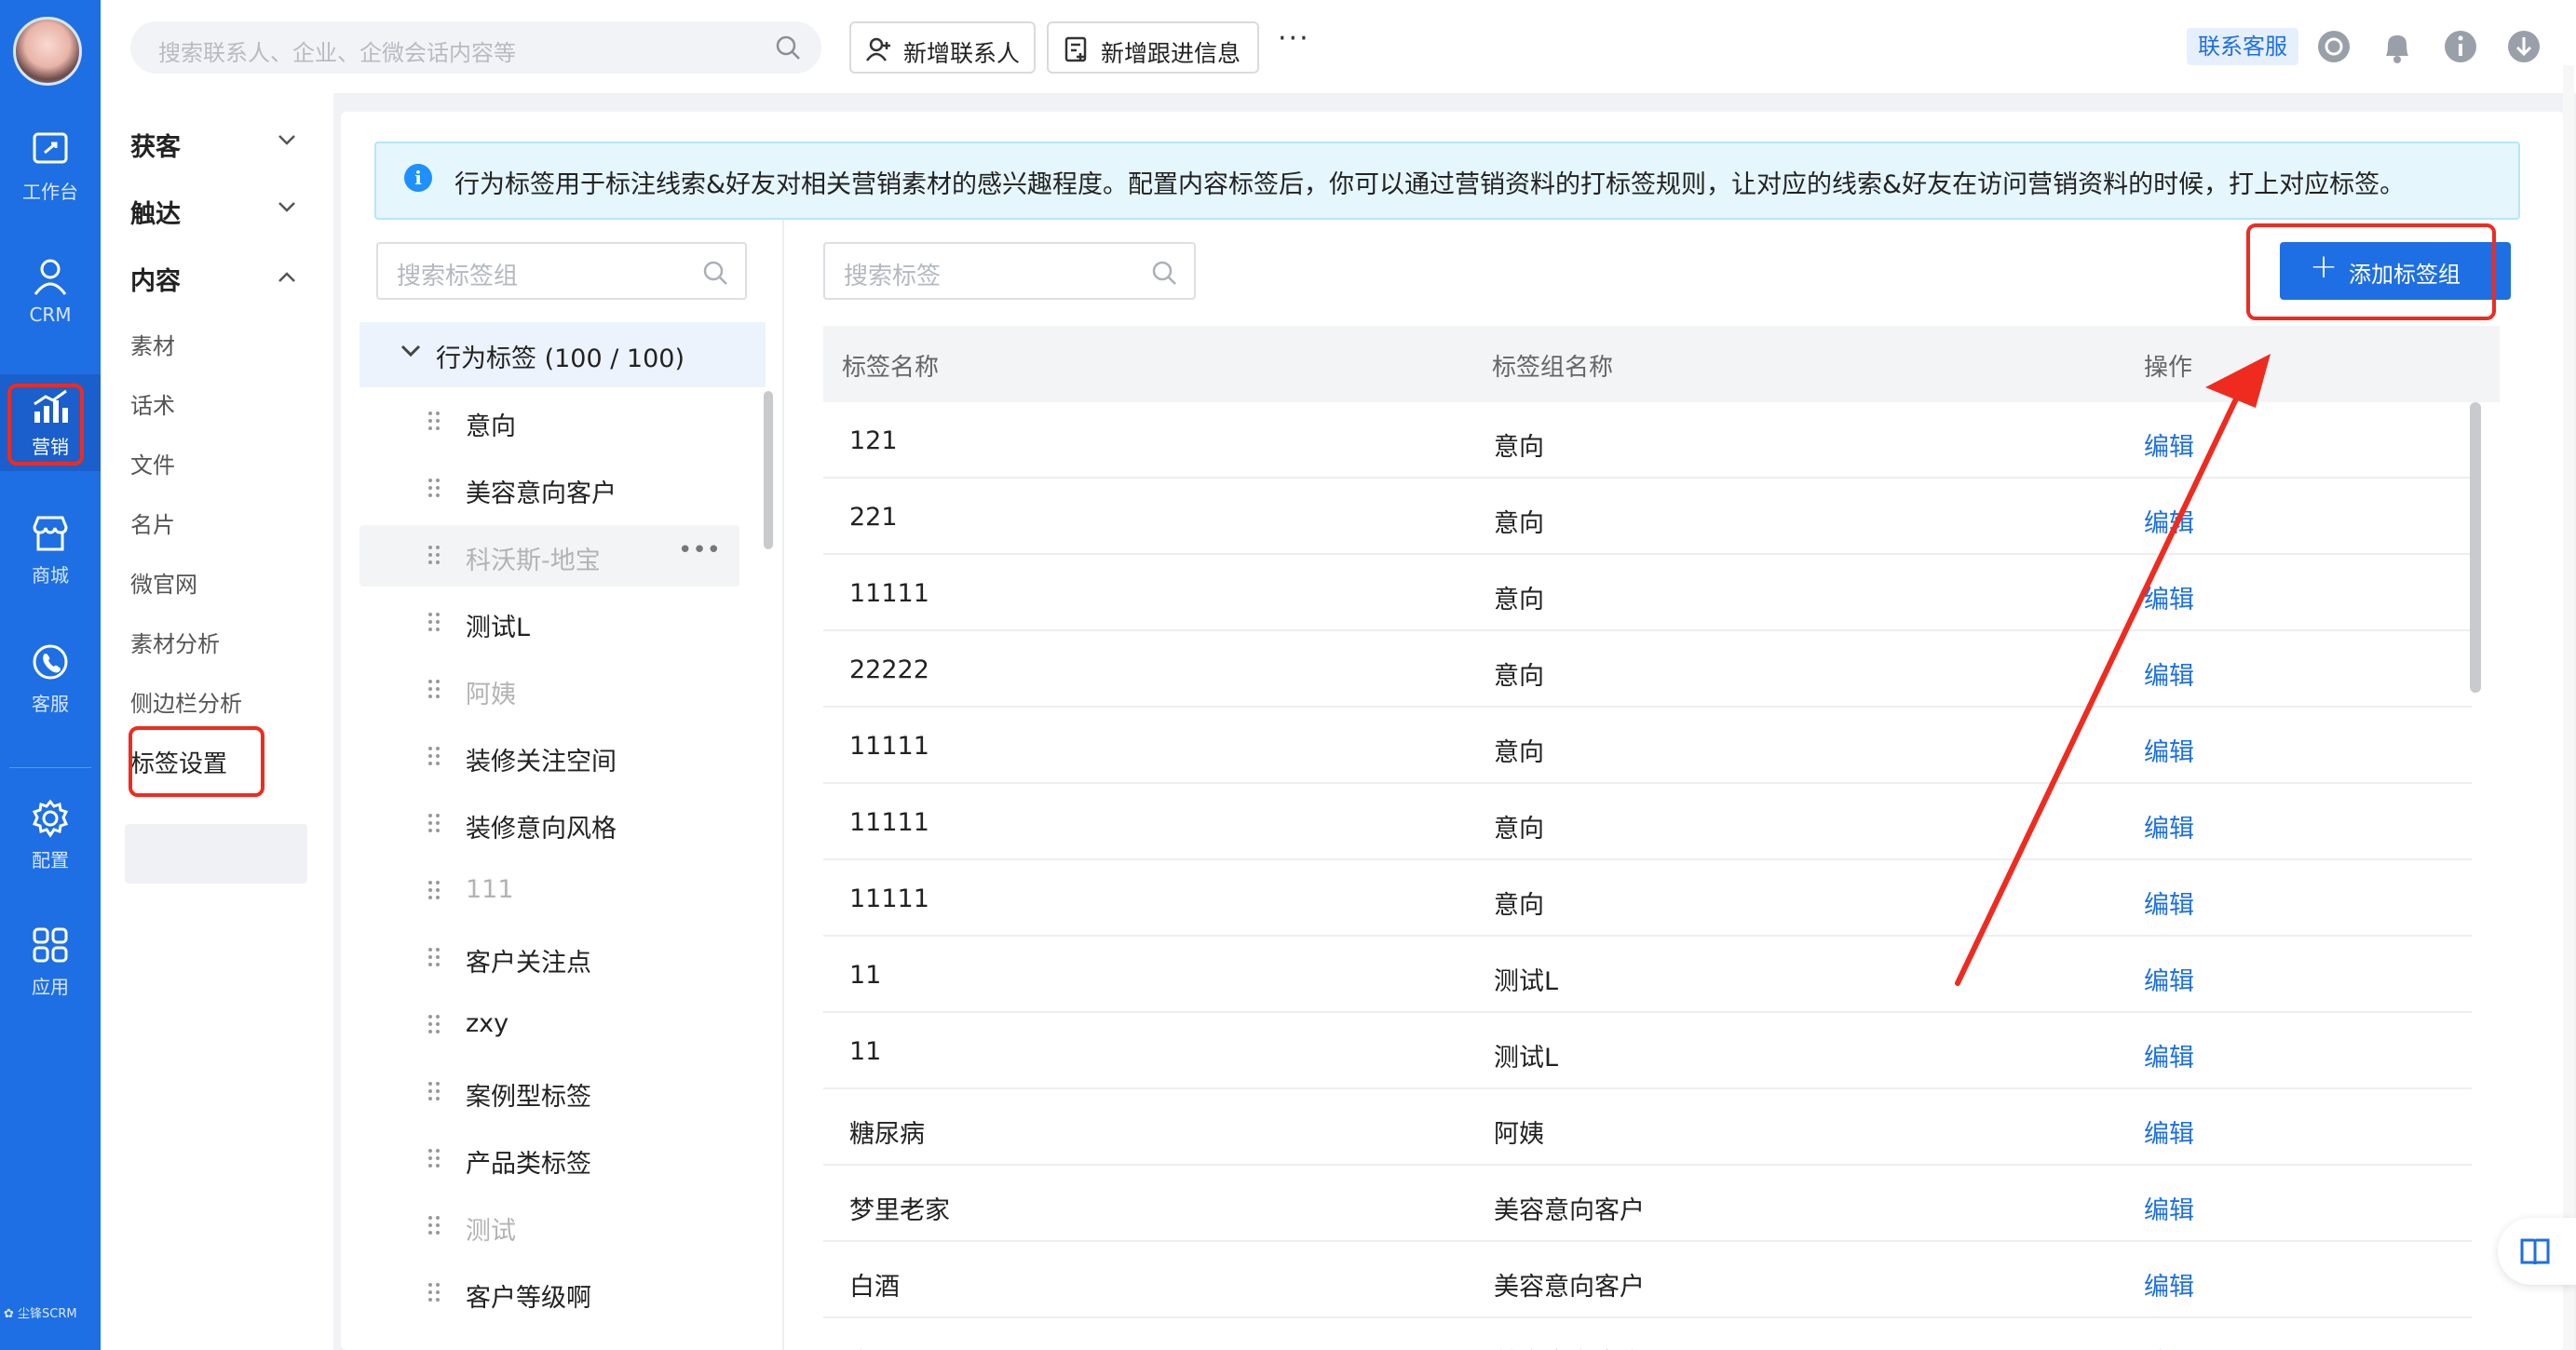 This screenshot has height=1350, width=2576. Describe the element at coordinates (287, 277) in the screenshot. I see `chevron-up-icon` at that location.